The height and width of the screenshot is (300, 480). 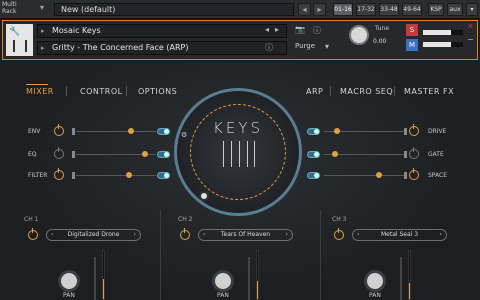 I want to click on tune-label: Tune, so click(x=382, y=28).